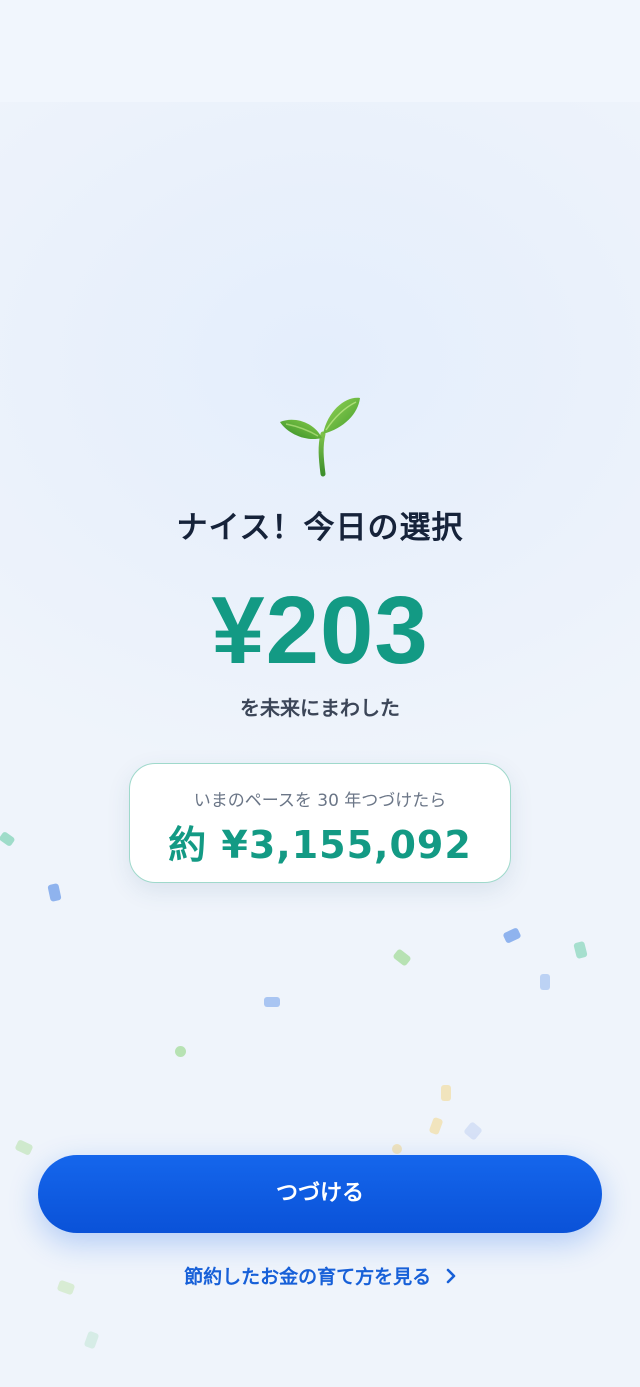  Describe the element at coordinates (320, 528) in the screenshot. I see `headline: ナイス！今日の選択` at that location.